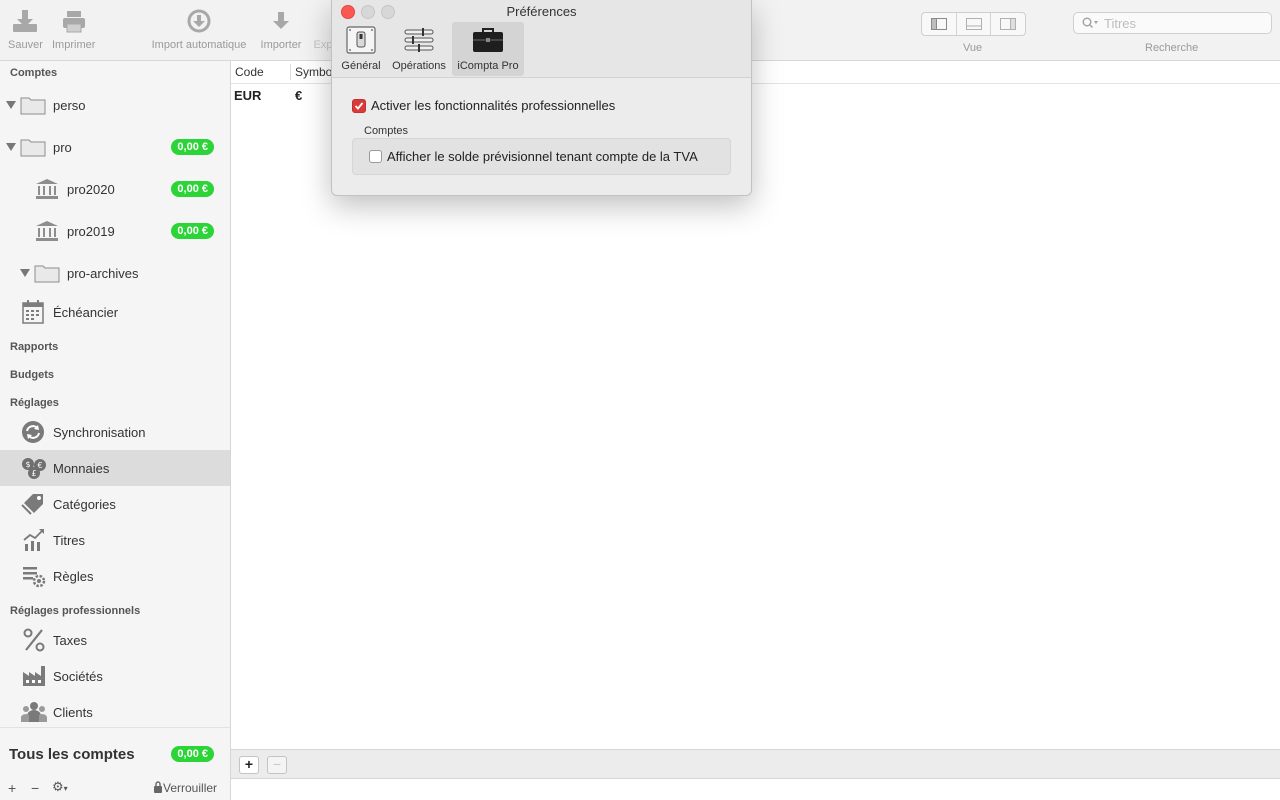  What do you see at coordinates (115, 504) in the screenshot?
I see `sidebar-item-categories: Catégories` at bounding box center [115, 504].